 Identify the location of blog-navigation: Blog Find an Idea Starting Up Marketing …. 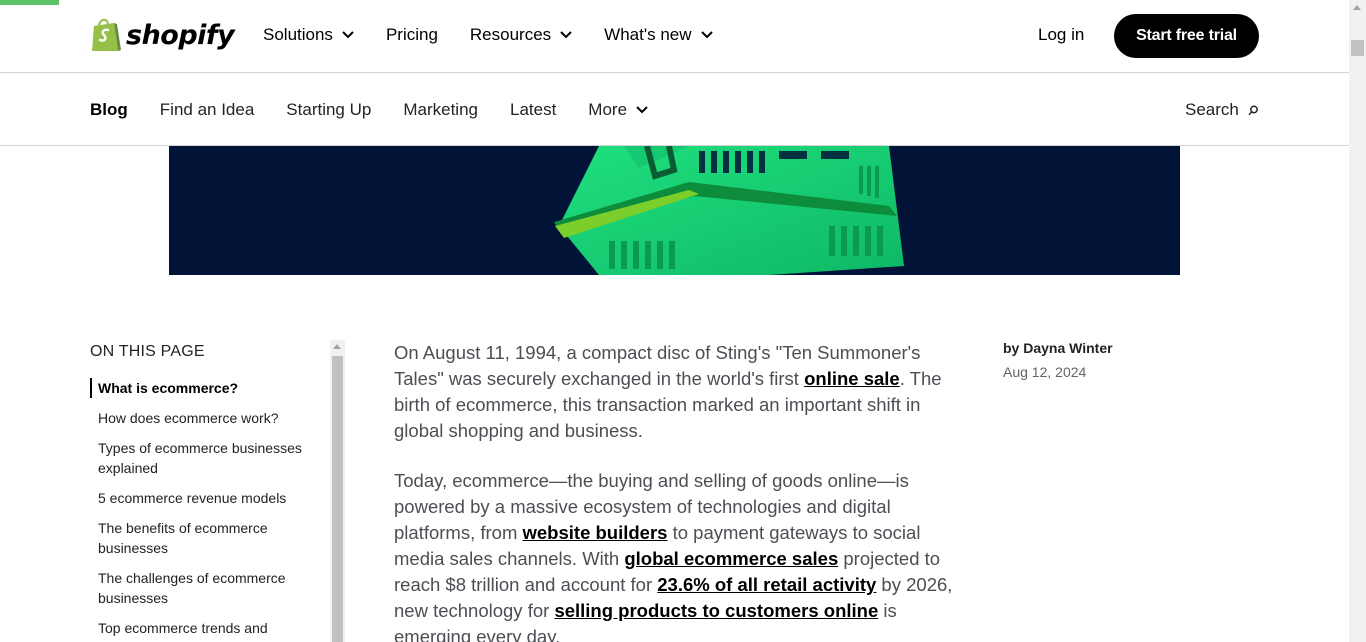
(674, 109).